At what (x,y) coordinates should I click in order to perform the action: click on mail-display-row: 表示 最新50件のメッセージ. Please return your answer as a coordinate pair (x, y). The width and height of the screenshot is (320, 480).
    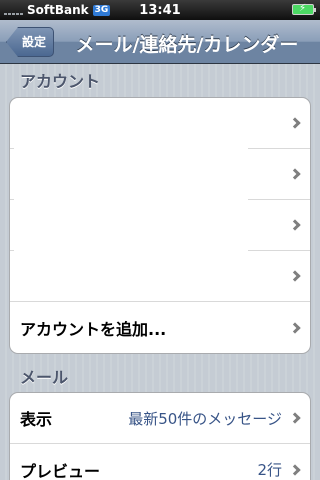
    Looking at the image, I should click on (160, 418).